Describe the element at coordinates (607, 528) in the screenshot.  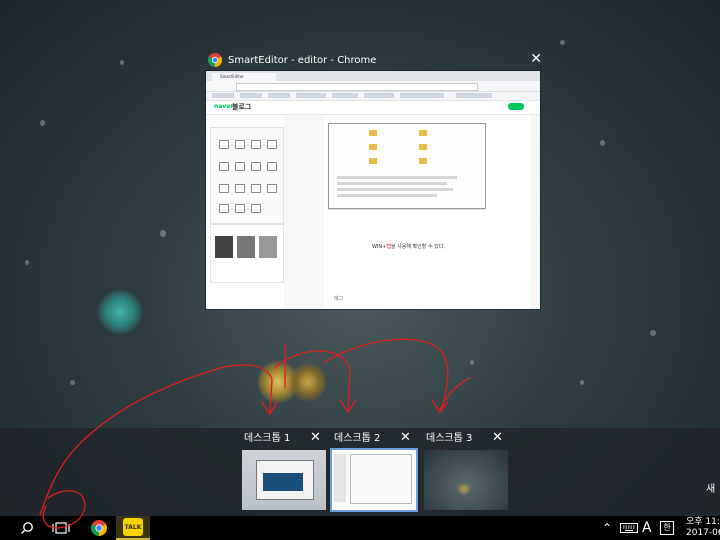
I see `show-hidden-icons-button: ⌃` at that location.